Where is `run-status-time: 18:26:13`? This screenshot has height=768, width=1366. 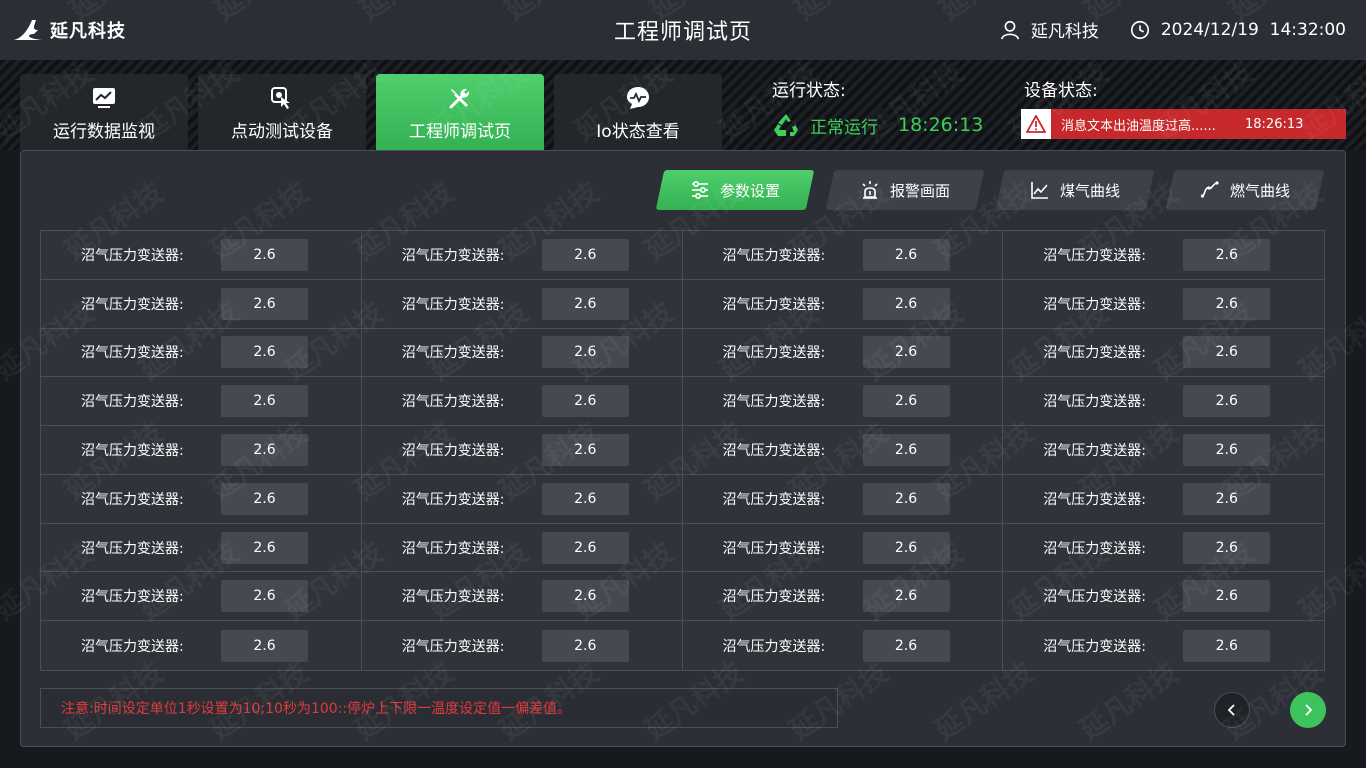
run-status-time: 18:26:13 is located at coordinates (941, 125).